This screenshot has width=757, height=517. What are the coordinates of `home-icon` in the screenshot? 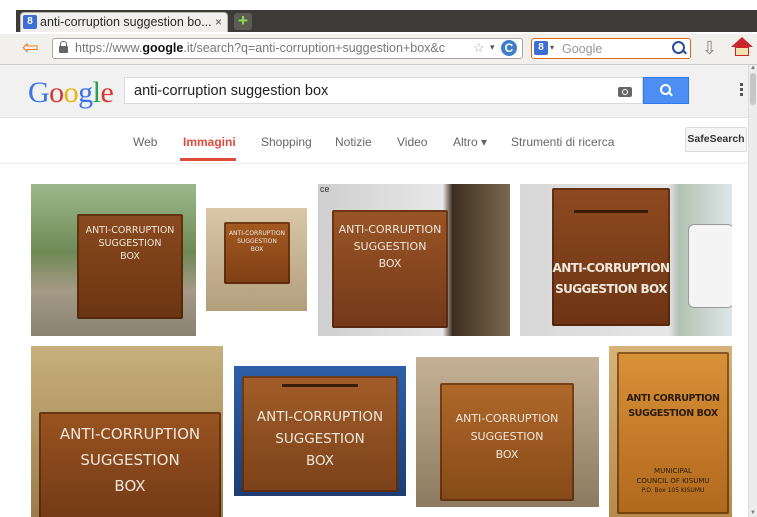 It's located at (742, 48).